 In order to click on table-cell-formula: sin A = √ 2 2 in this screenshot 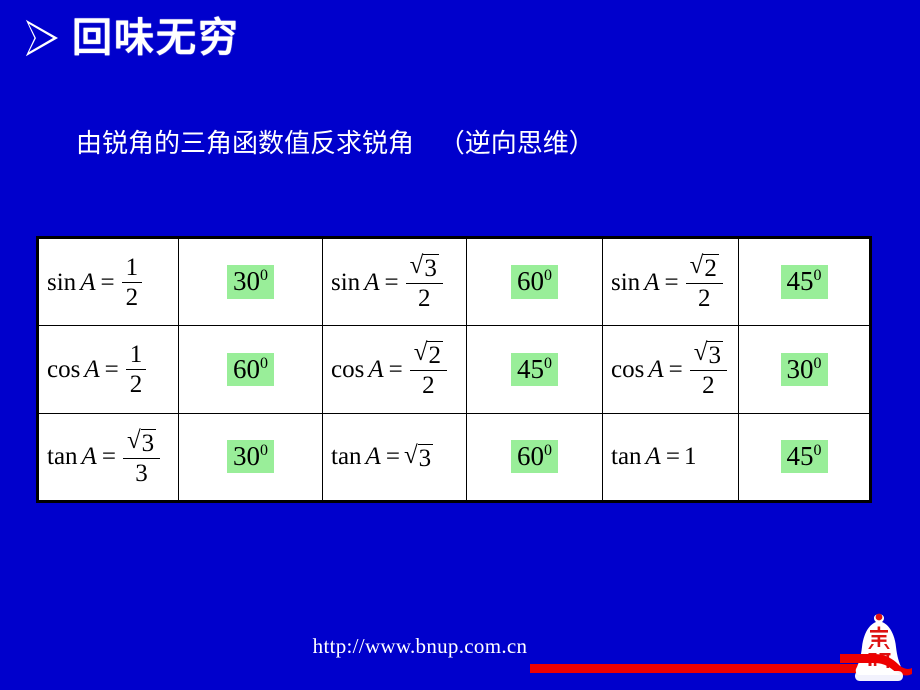, I will do `click(671, 282)`.